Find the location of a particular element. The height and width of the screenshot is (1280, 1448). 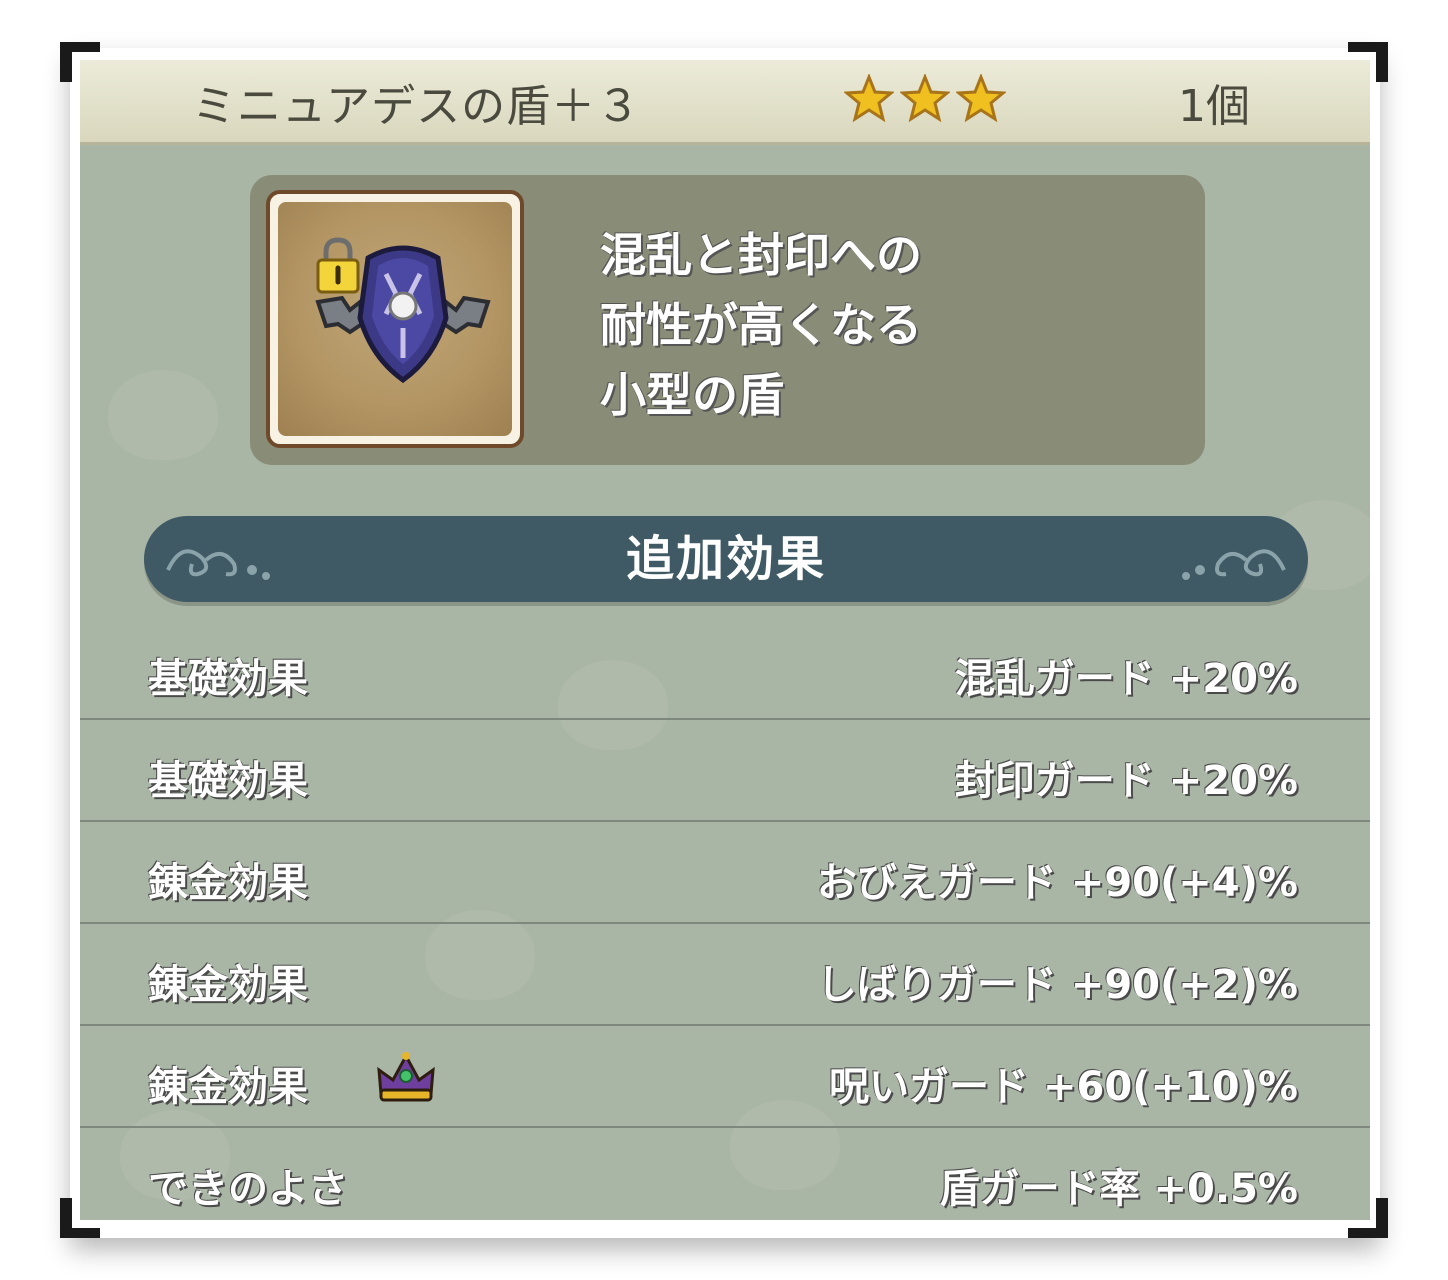

item-icon-background is located at coordinates (395, 319).